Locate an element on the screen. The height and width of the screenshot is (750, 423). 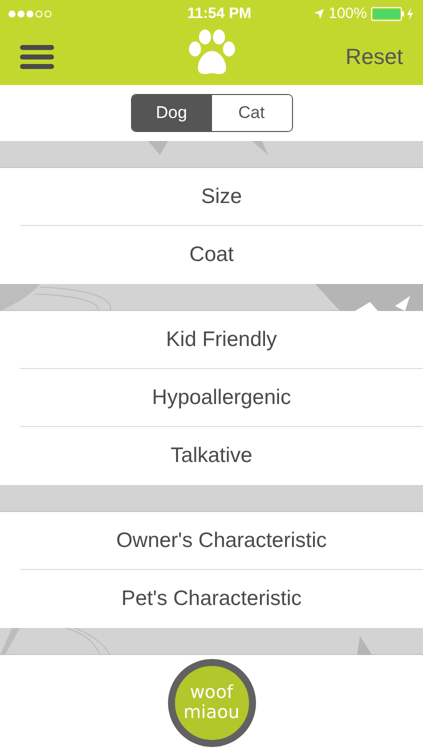
reset-button: Reset is located at coordinates (374, 56).